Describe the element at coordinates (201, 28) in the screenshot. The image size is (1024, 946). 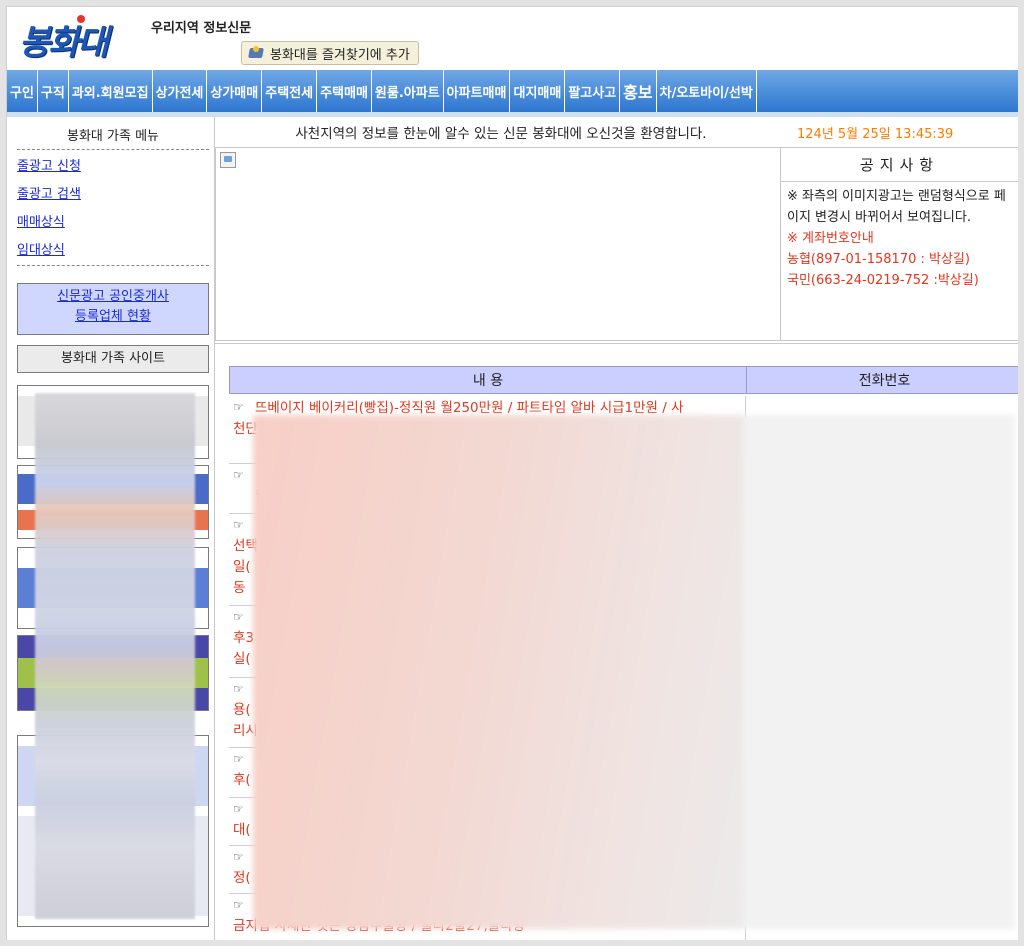
I see `site-tagline: 우리지역 정보신문` at that location.